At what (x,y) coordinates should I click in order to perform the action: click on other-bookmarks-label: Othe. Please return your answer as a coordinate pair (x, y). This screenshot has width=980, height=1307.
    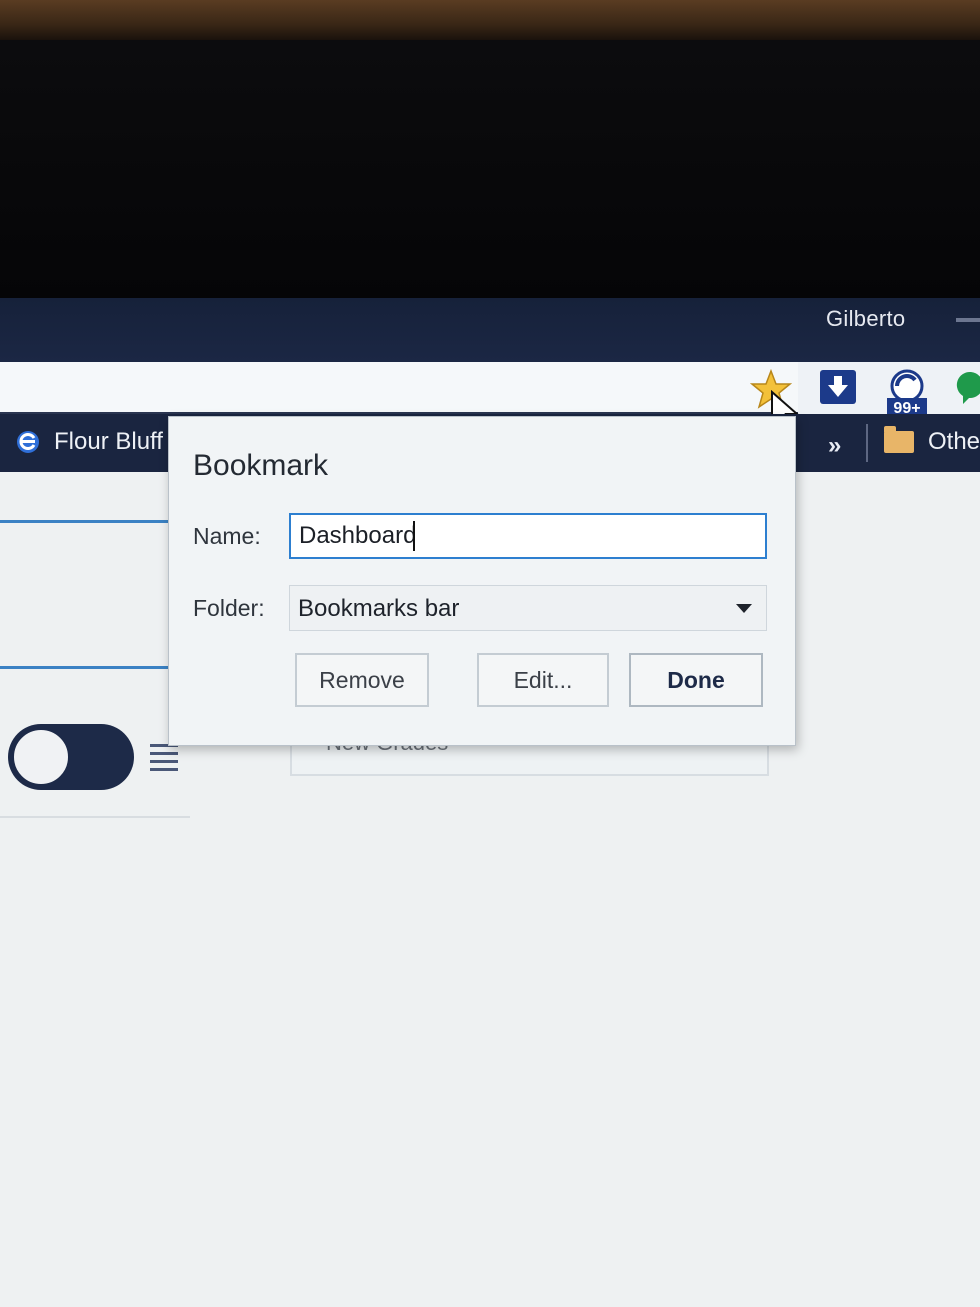
    Looking at the image, I should click on (954, 441).